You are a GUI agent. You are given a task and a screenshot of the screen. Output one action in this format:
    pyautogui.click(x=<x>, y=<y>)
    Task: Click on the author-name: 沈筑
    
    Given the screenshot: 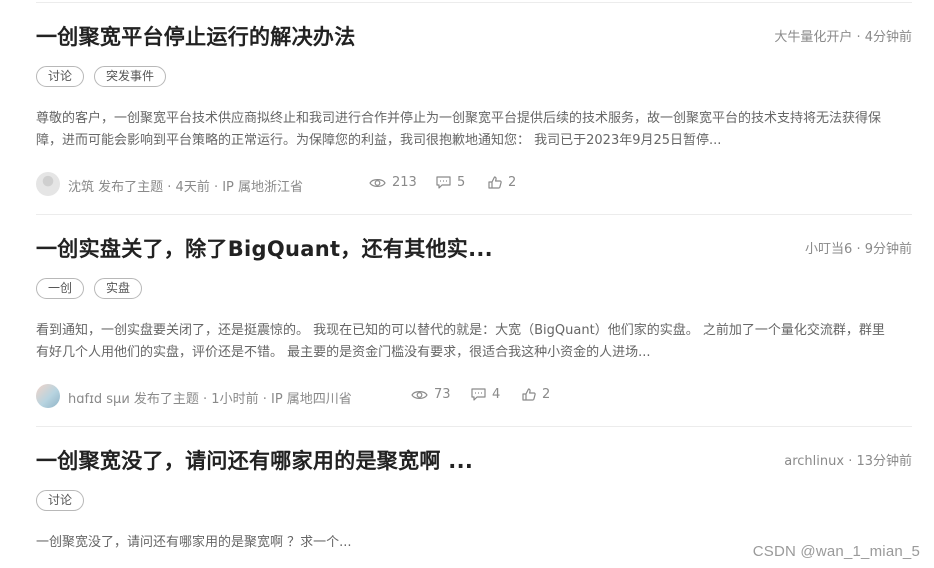 What is the action you would take?
    pyautogui.click(x=81, y=187)
    